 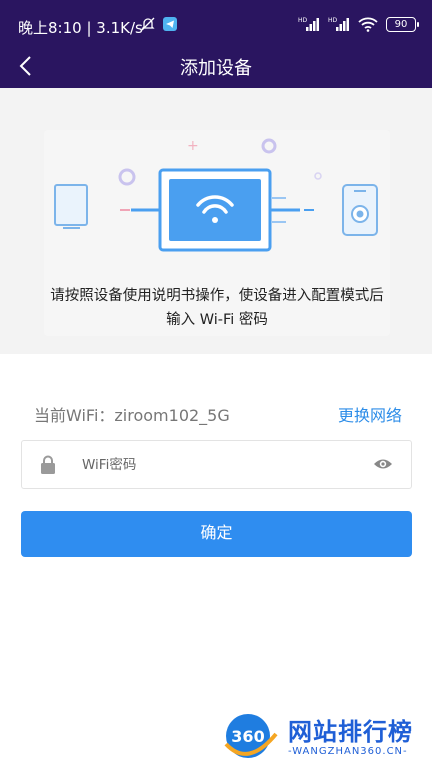 I want to click on battery-indicator: 90, so click(x=402, y=24).